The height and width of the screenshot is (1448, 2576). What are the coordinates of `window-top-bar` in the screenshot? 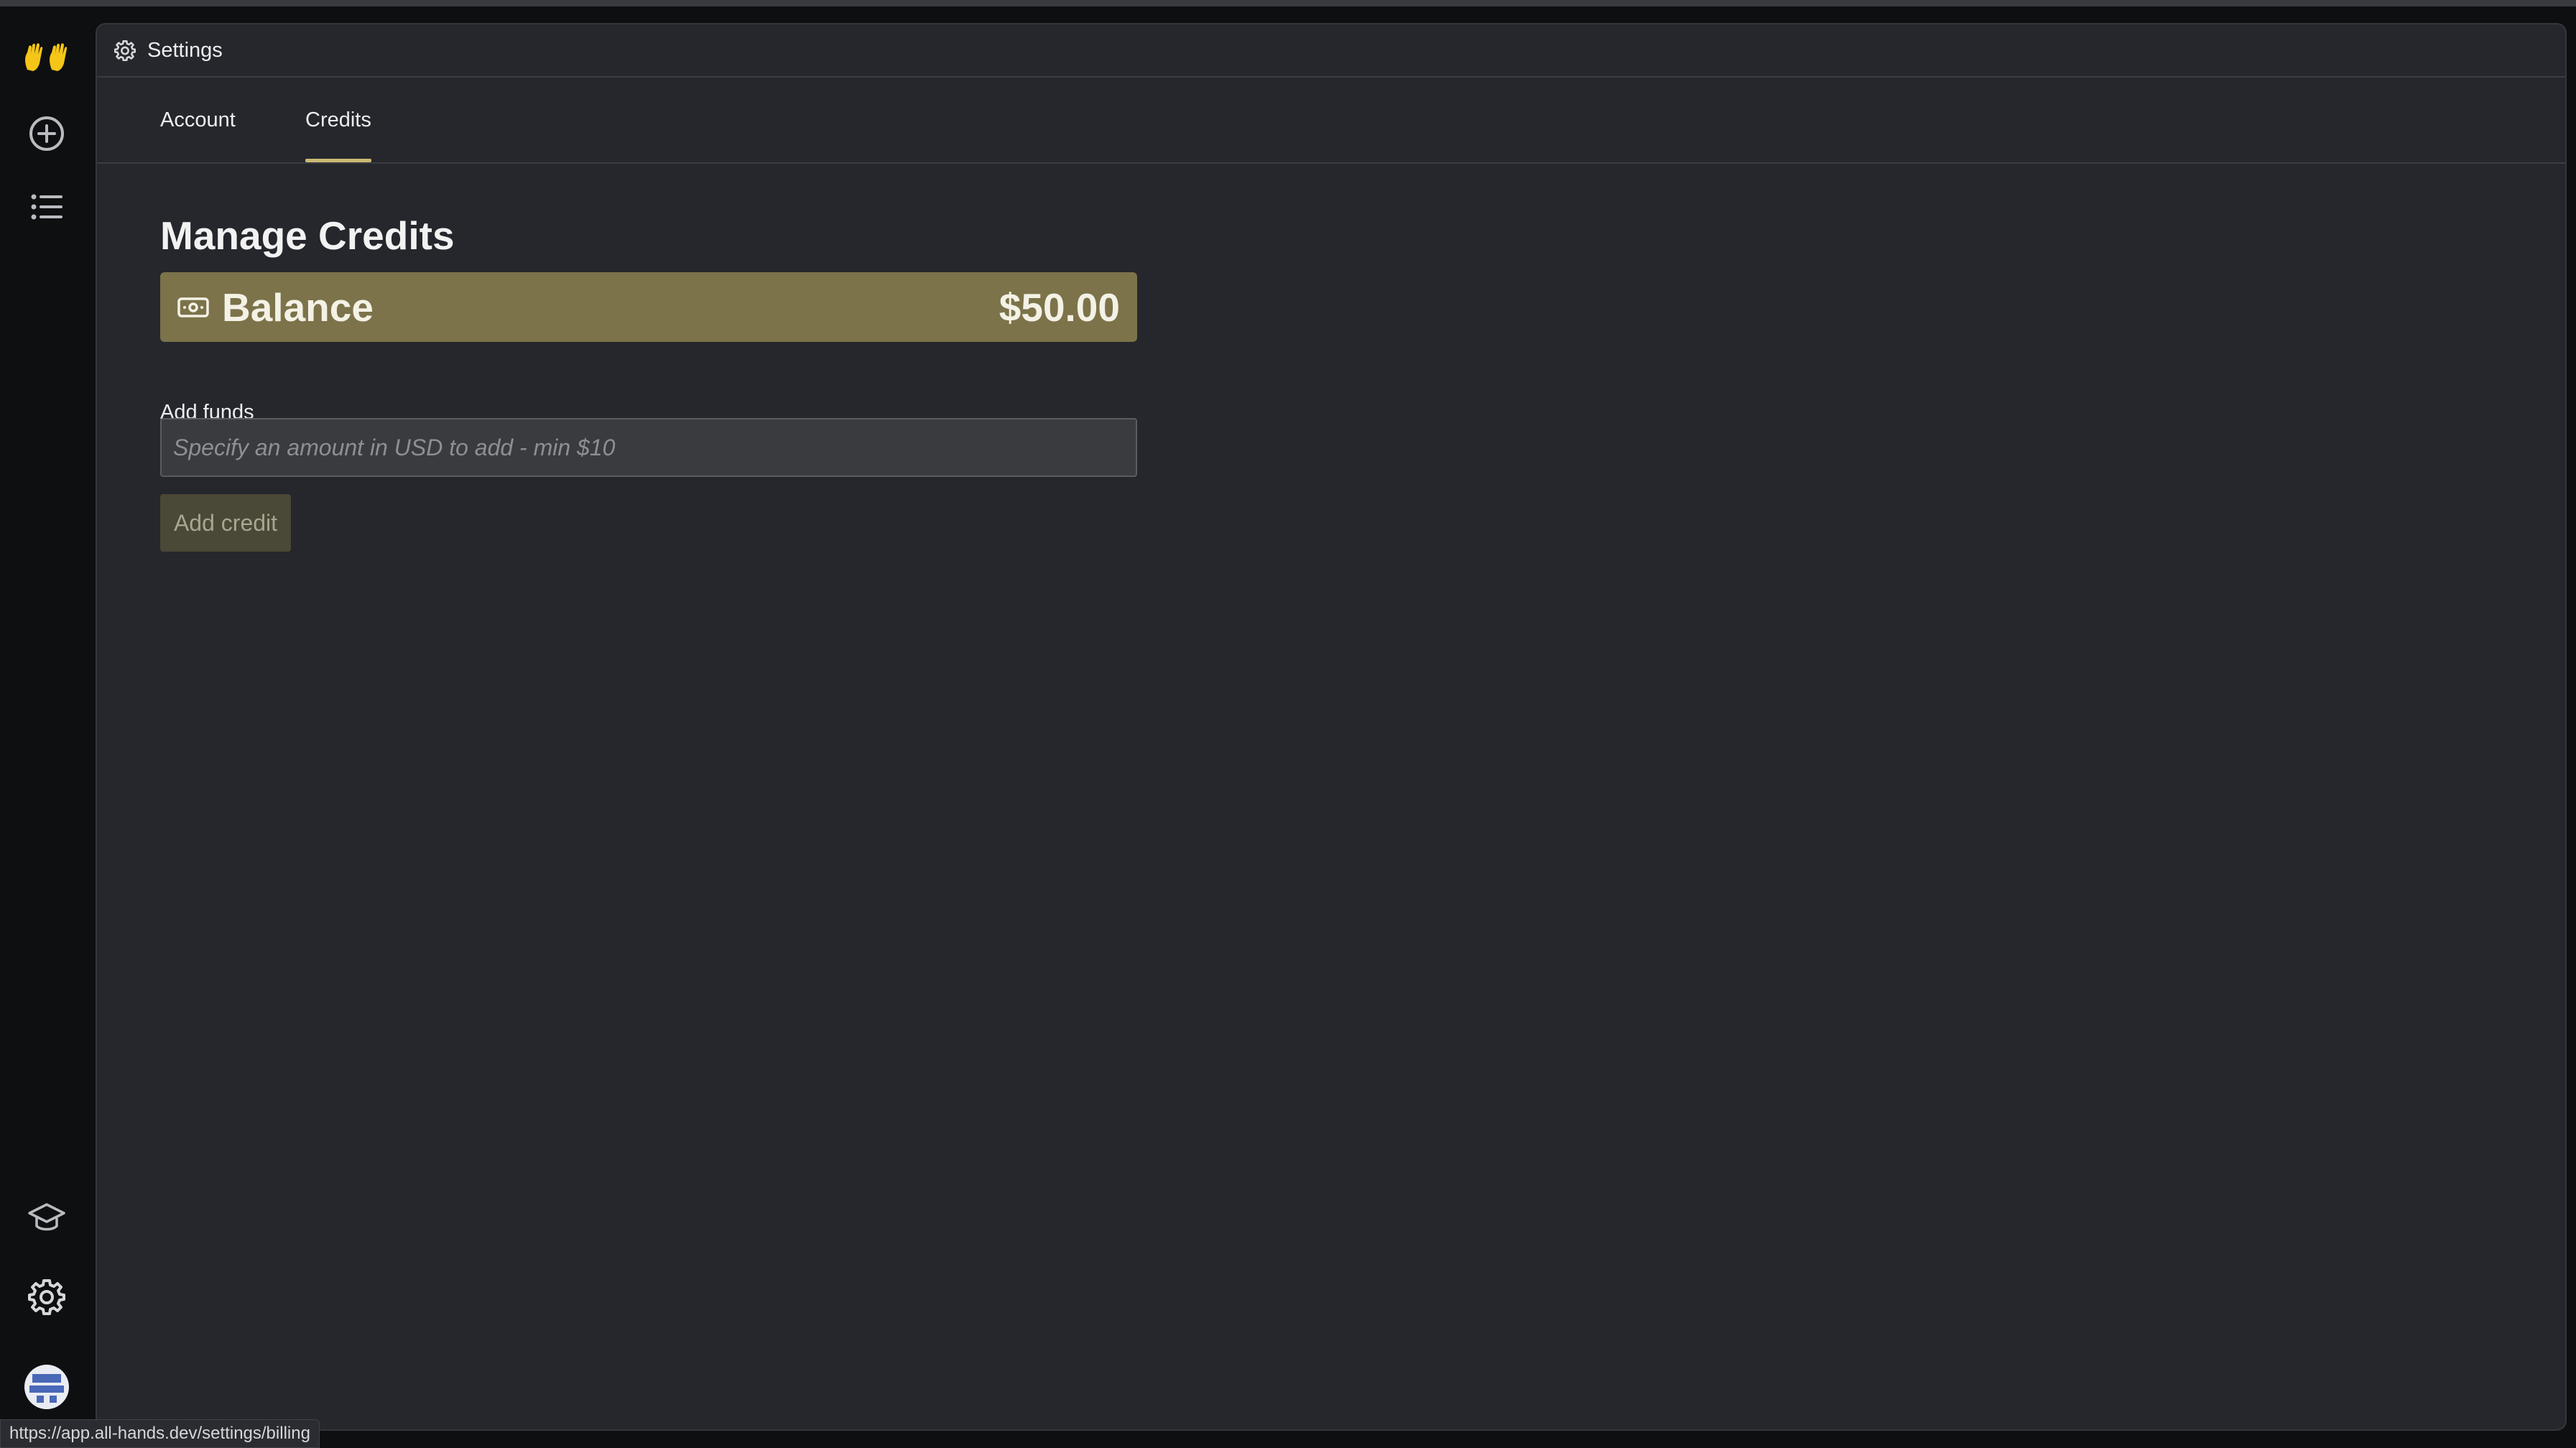 It's located at (1288, 3).